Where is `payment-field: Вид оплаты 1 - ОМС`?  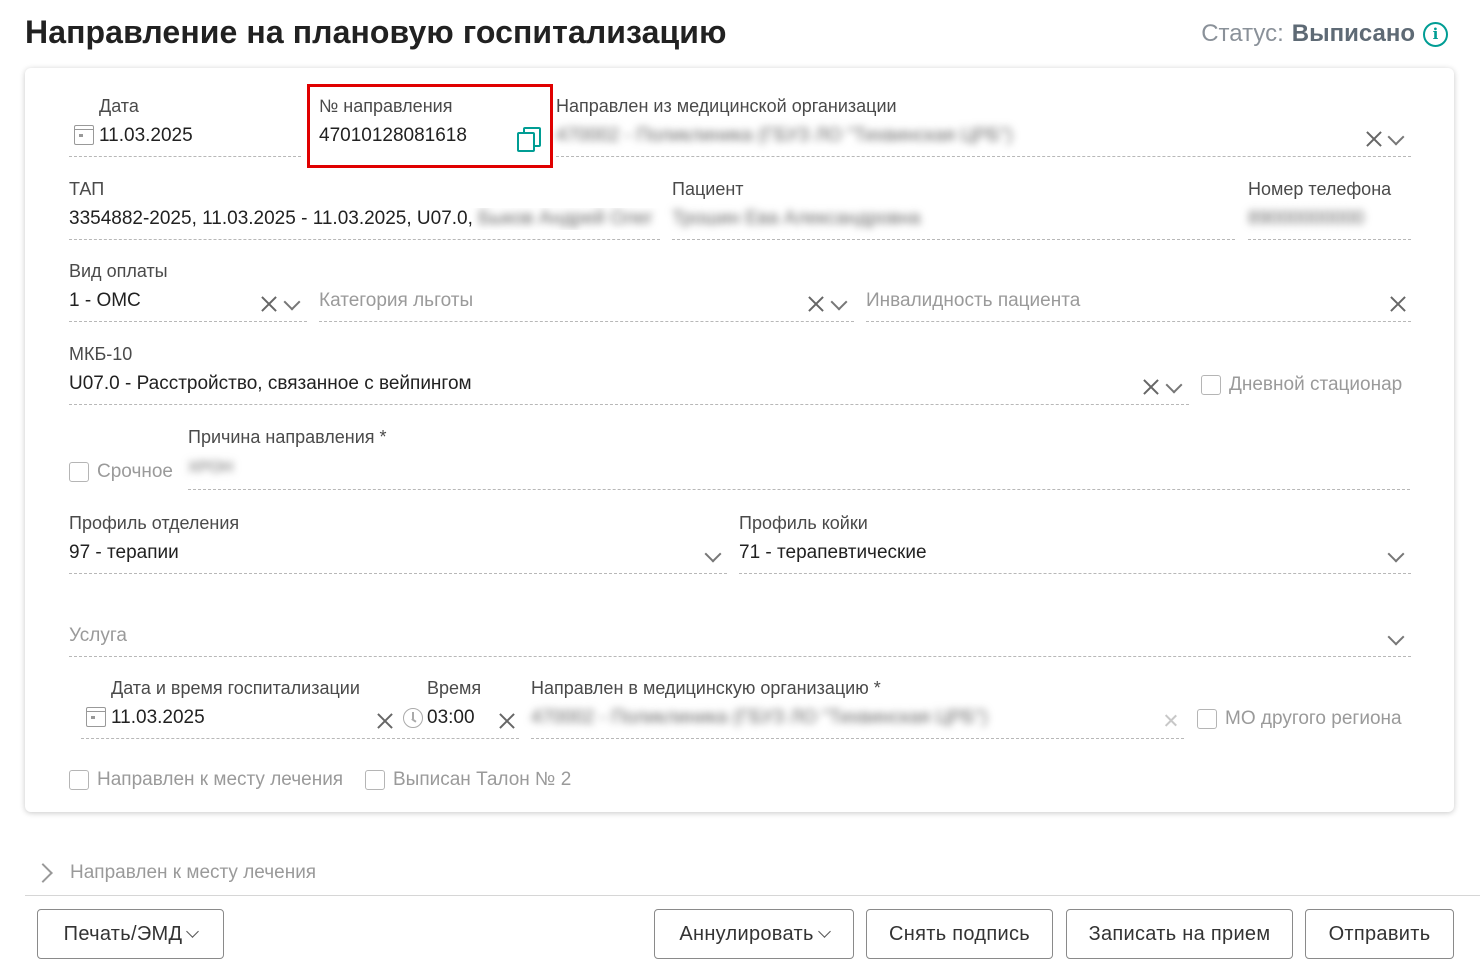 payment-field: Вид оплаты 1 - ОМС is located at coordinates (188, 292).